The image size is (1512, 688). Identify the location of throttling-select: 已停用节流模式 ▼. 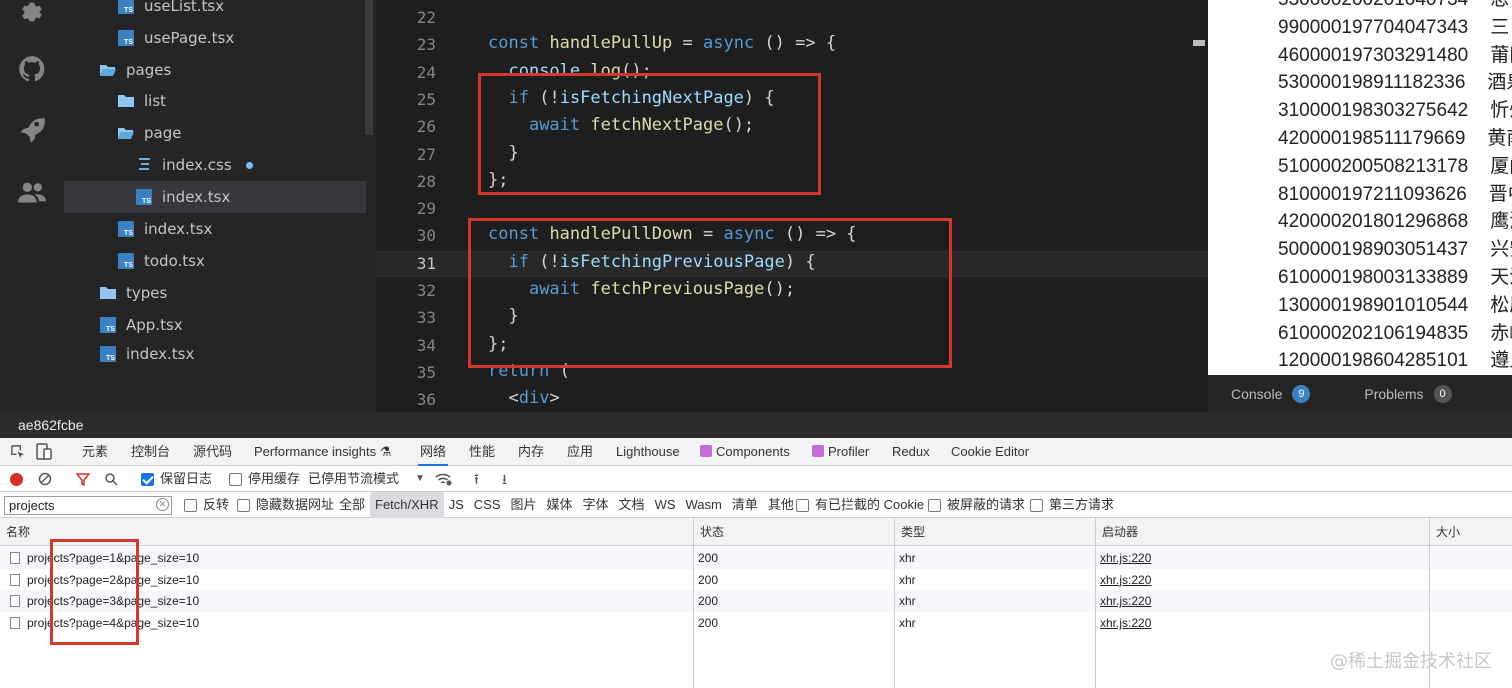
(366, 479).